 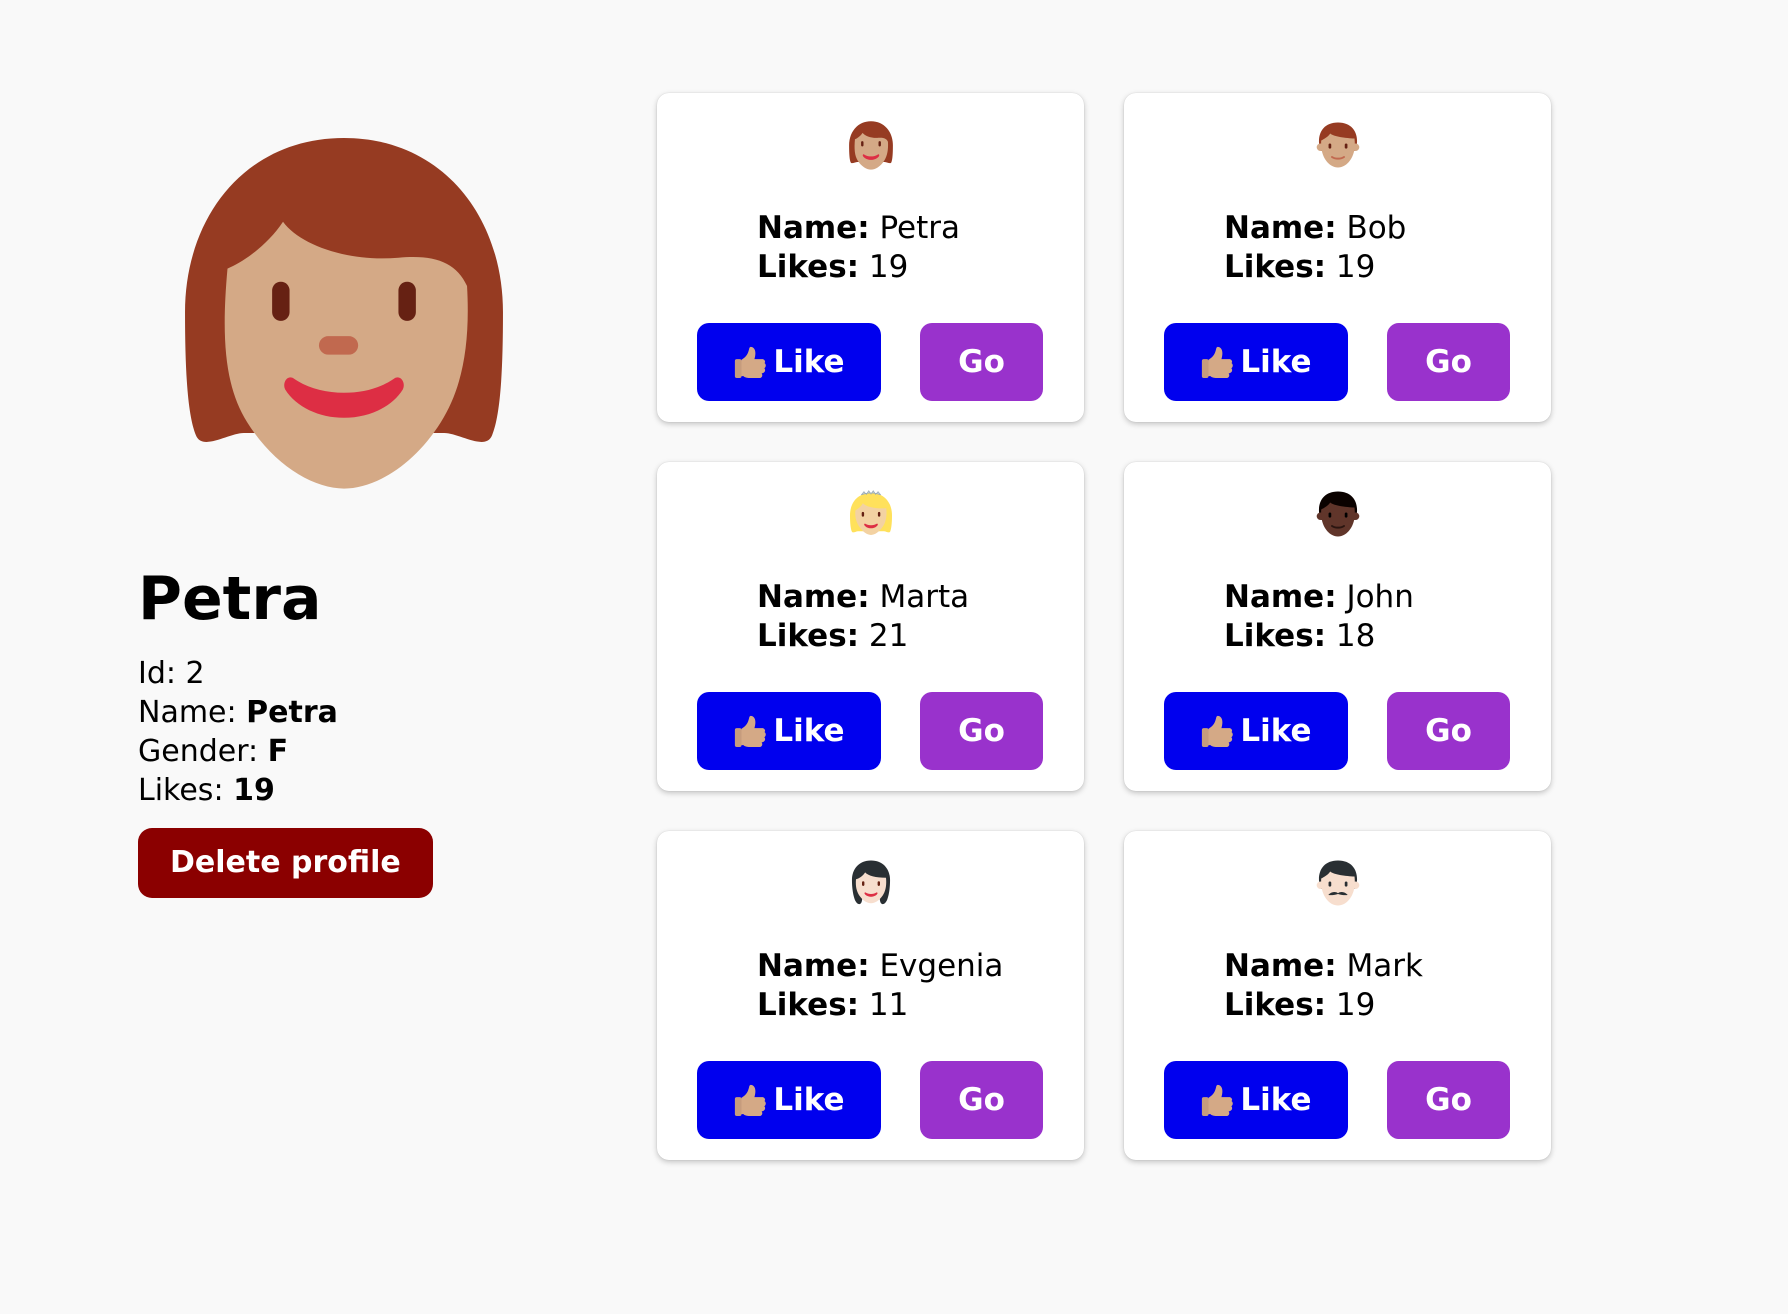 What do you see at coordinates (1355, 636) in the screenshot?
I see `card-likes-value: 18` at bounding box center [1355, 636].